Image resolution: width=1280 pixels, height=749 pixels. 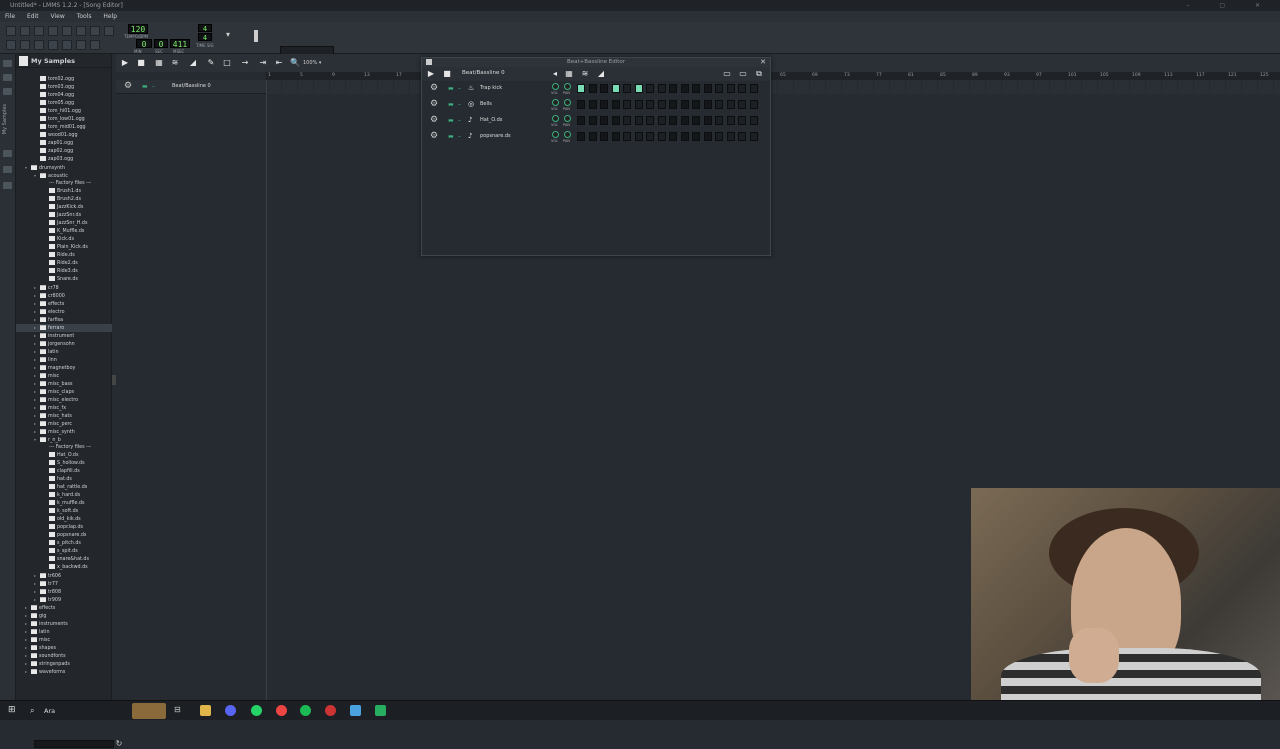 What do you see at coordinates (64, 144) in the screenshot?
I see `browser-file: zap01.ogg` at bounding box center [64, 144].